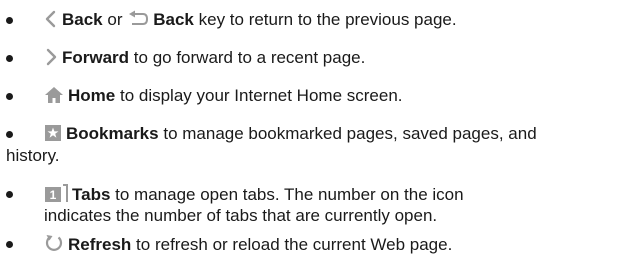 The height and width of the screenshot is (256, 625). Describe the element at coordinates (53, 133) in the screenshot. I see `bookmark-star-icon` at that location.